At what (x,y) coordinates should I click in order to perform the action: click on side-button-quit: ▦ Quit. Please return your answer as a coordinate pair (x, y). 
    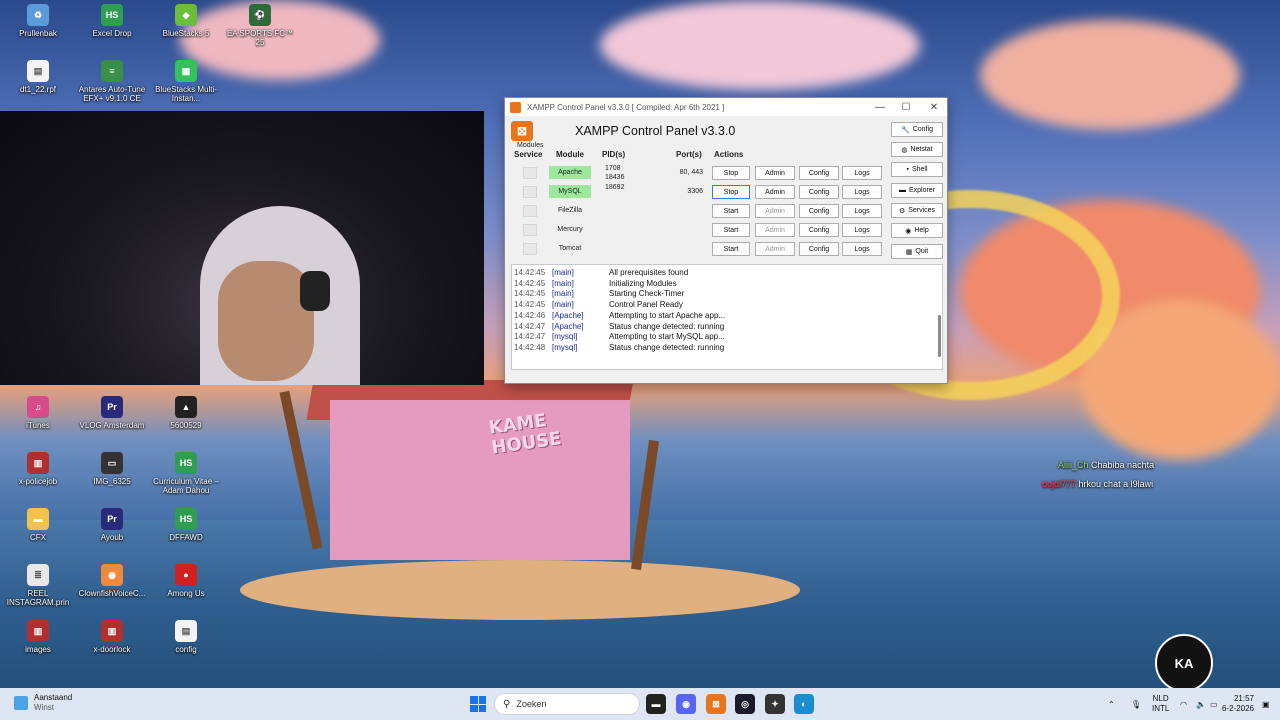
    Looking at the image, I should click on (917, 251).